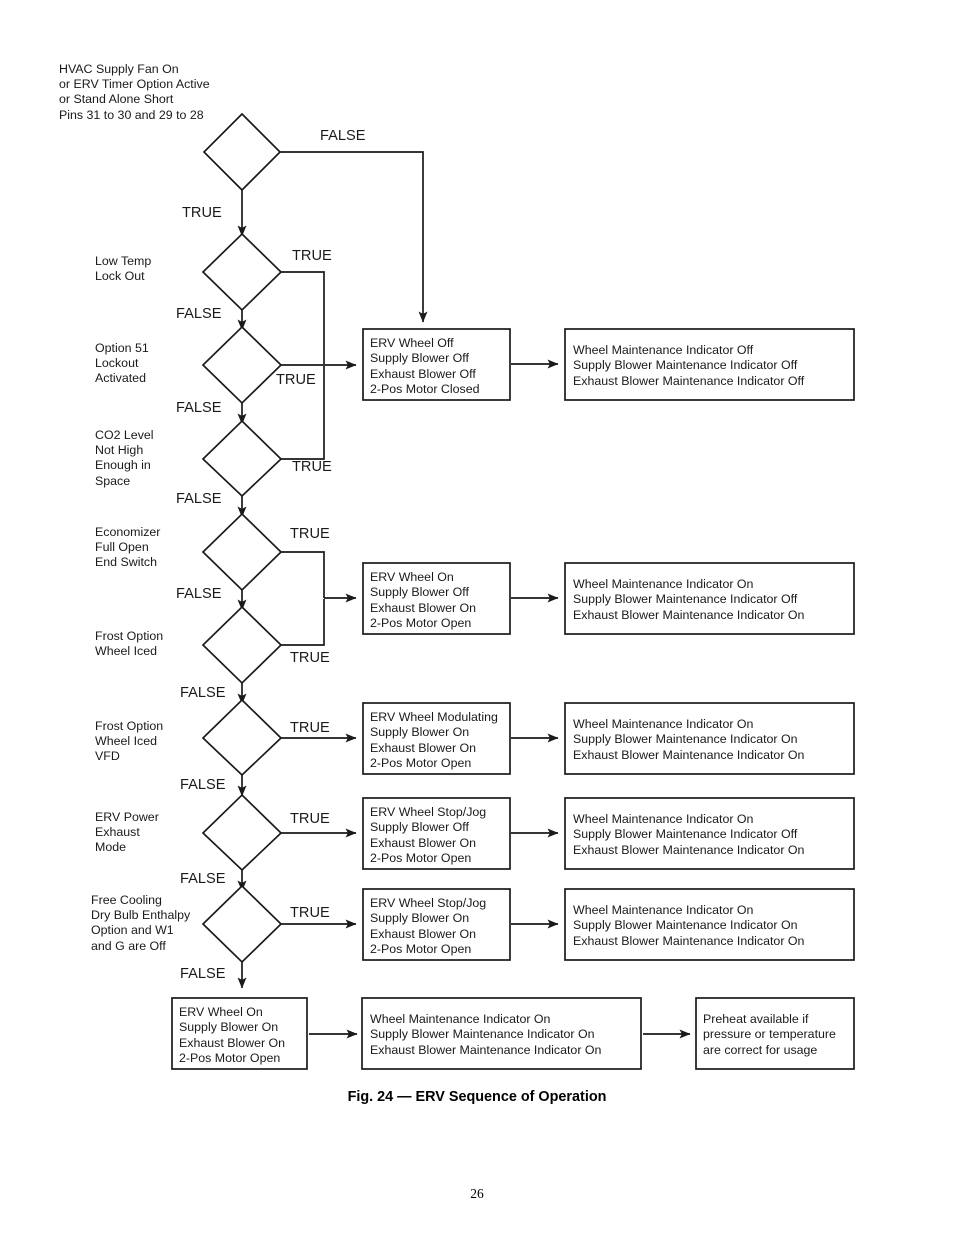 Image resolution: width=954 pixels, height=1235 pixels. What do you see at coordinates (310, 658) in the screenshot?
I see `edge-label-d6-true: TRUE` at bounding box center [310, 658].